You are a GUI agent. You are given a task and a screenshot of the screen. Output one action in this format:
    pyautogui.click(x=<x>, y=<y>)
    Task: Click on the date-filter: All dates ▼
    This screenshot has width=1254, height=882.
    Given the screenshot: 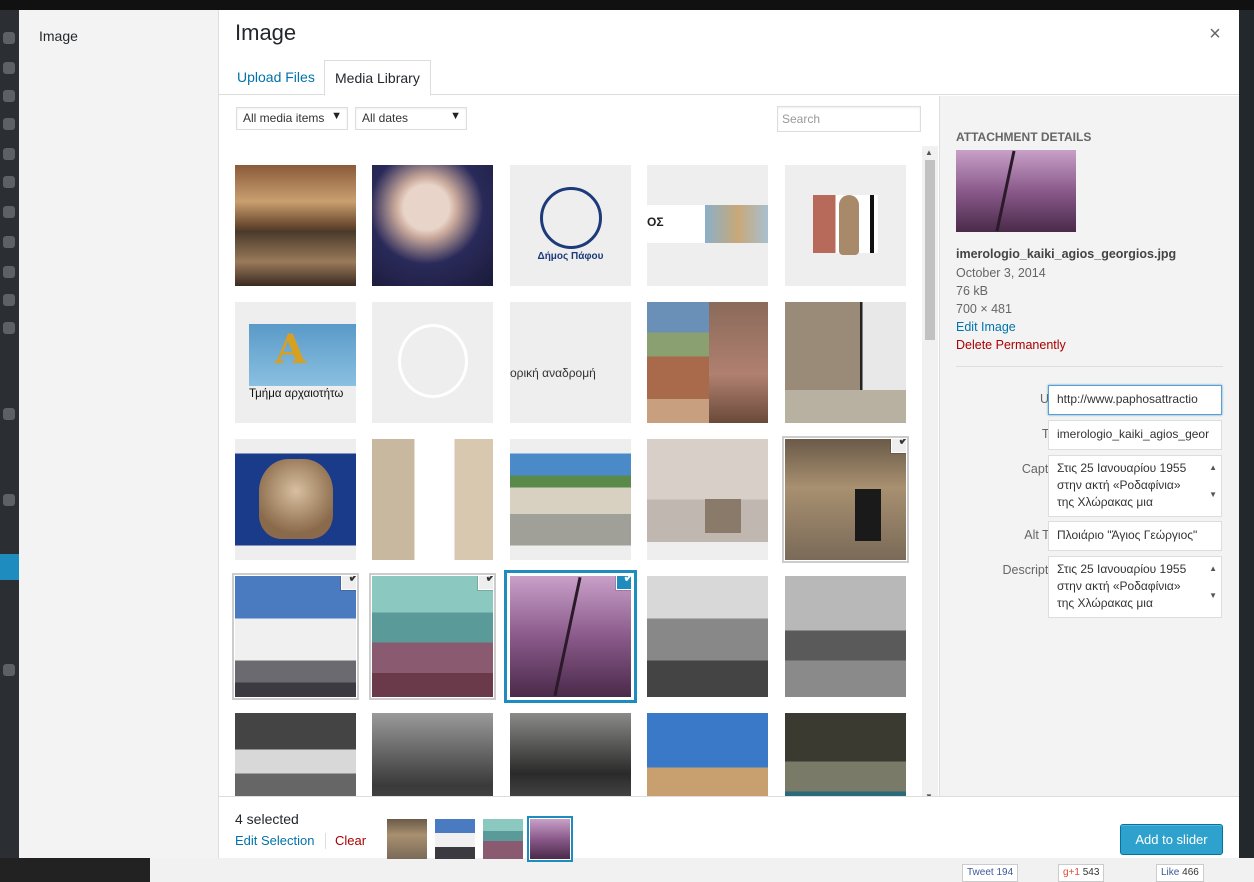 What is the action you would take?
    pyautogui.click(x=411, y=118)
    